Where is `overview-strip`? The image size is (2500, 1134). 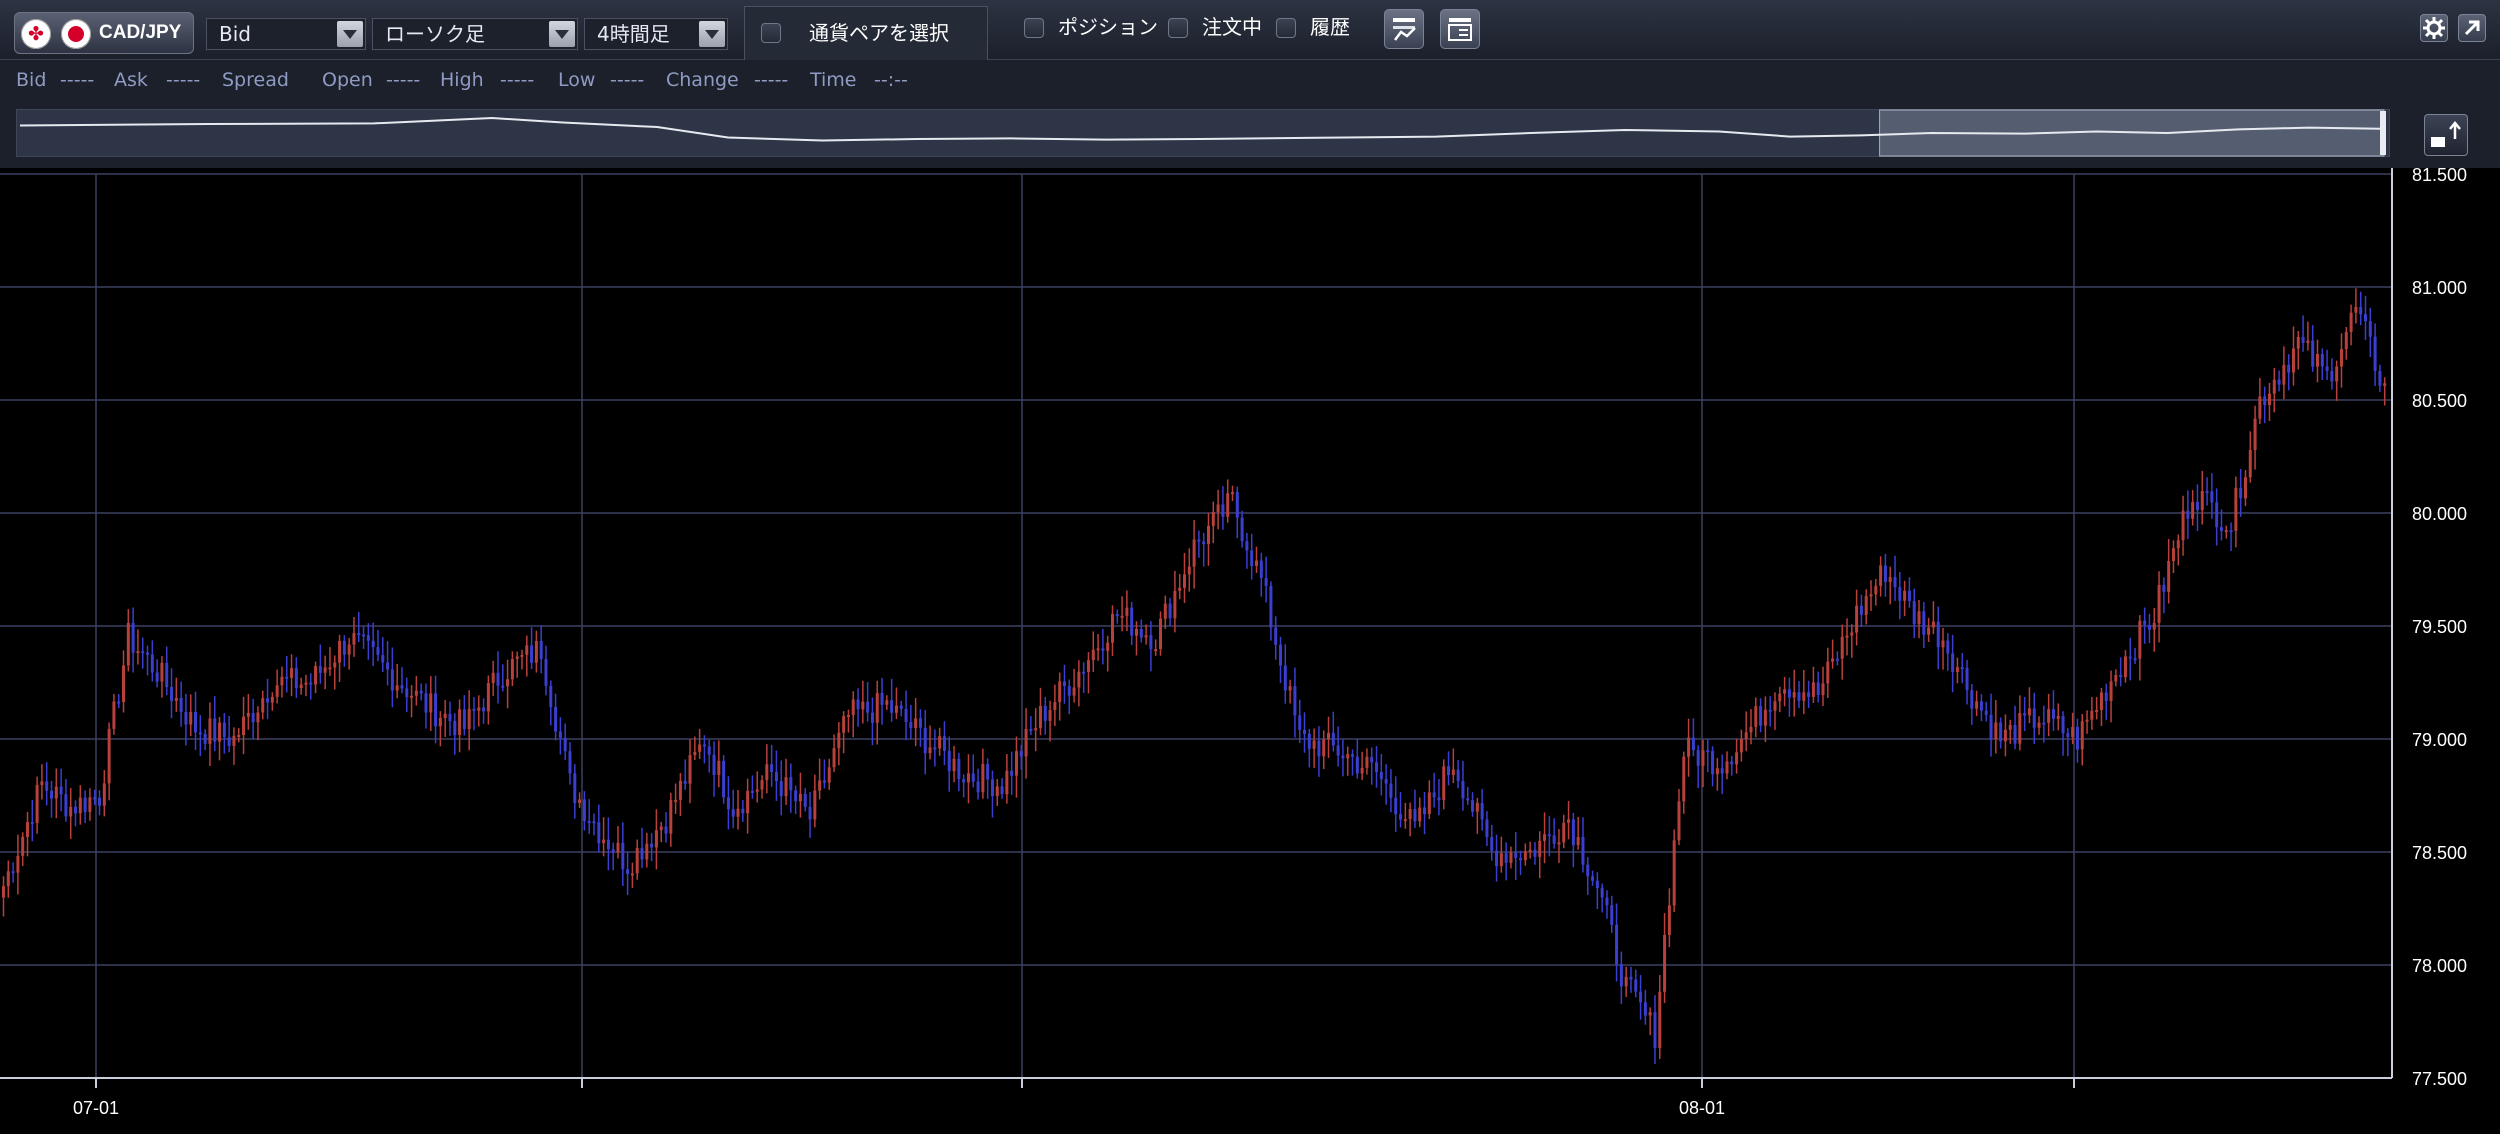
overview-strip is located at coordinates (1203, 133).